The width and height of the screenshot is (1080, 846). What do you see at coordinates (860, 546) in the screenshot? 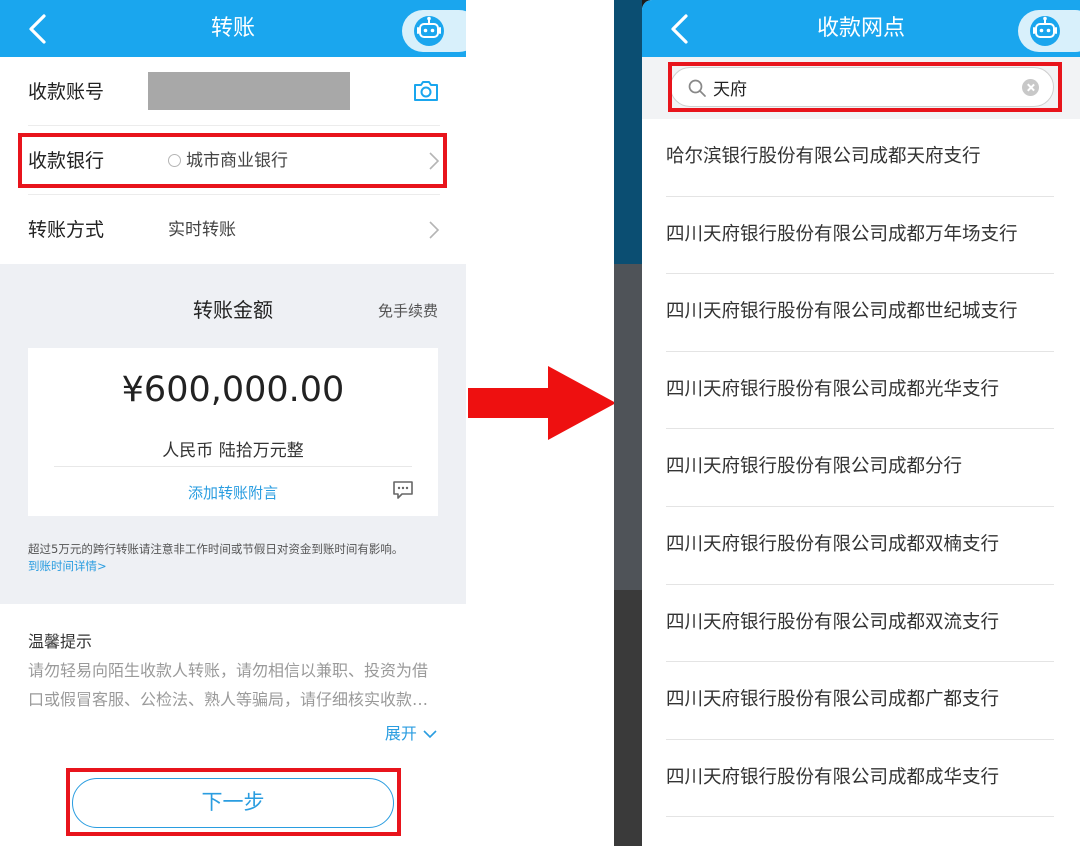
I see `list-item: 四川天府银行股份有限公司成都双楠支行` at bounding box center [860, 546].